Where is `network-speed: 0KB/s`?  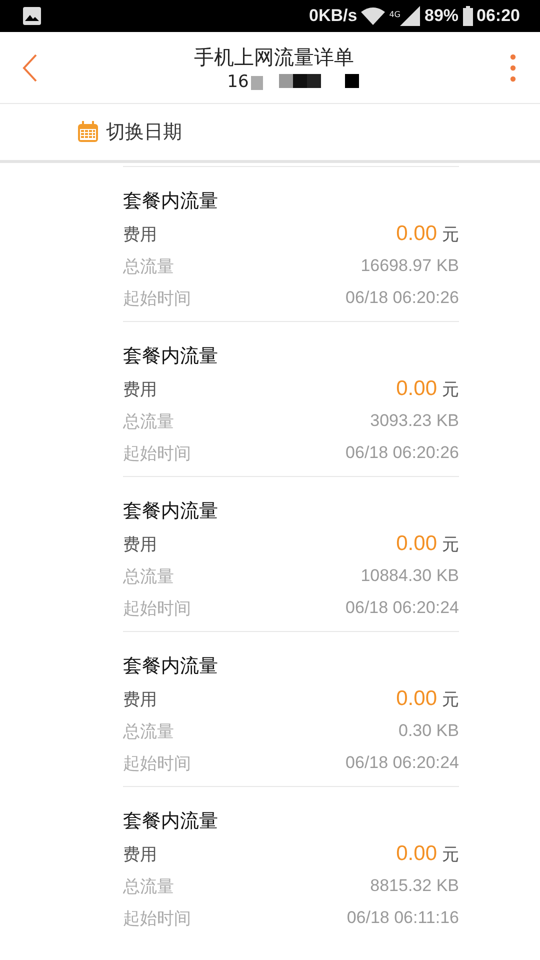
network-speed: 0KB/s is located at coordinates (333, 16).